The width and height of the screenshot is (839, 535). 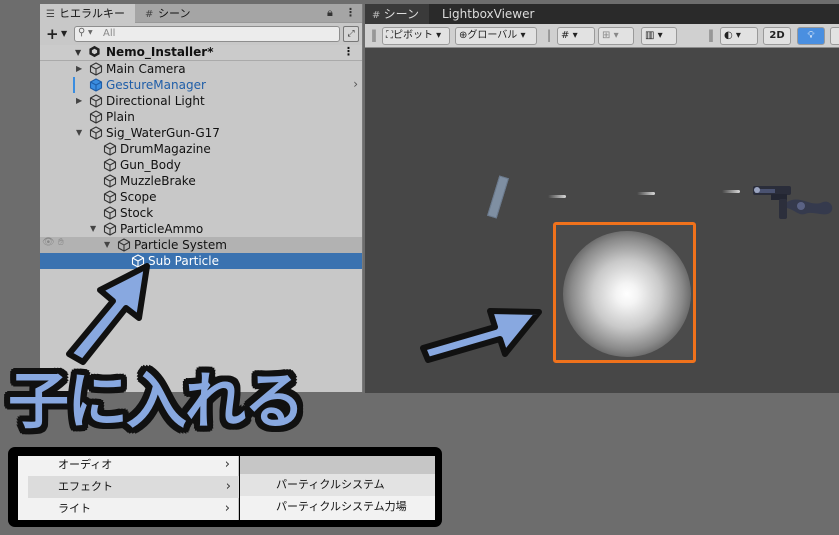 What do you see at coordinates (337, 465) in the screenshot?
I see `submenu-header-gap` at bounding box center [337, 465].